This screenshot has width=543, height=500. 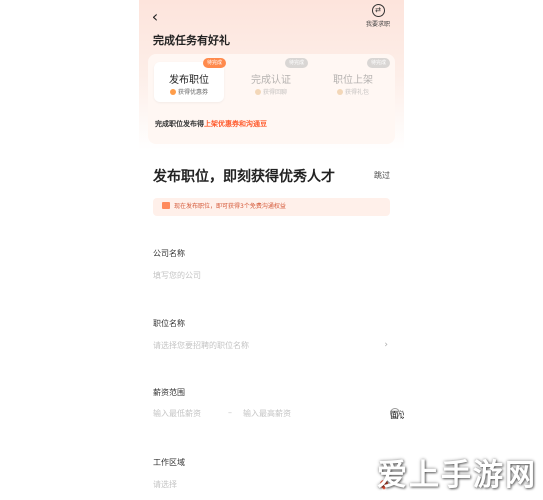 I want to click on work-area-select: 请选择, so click(x=165, y=484).